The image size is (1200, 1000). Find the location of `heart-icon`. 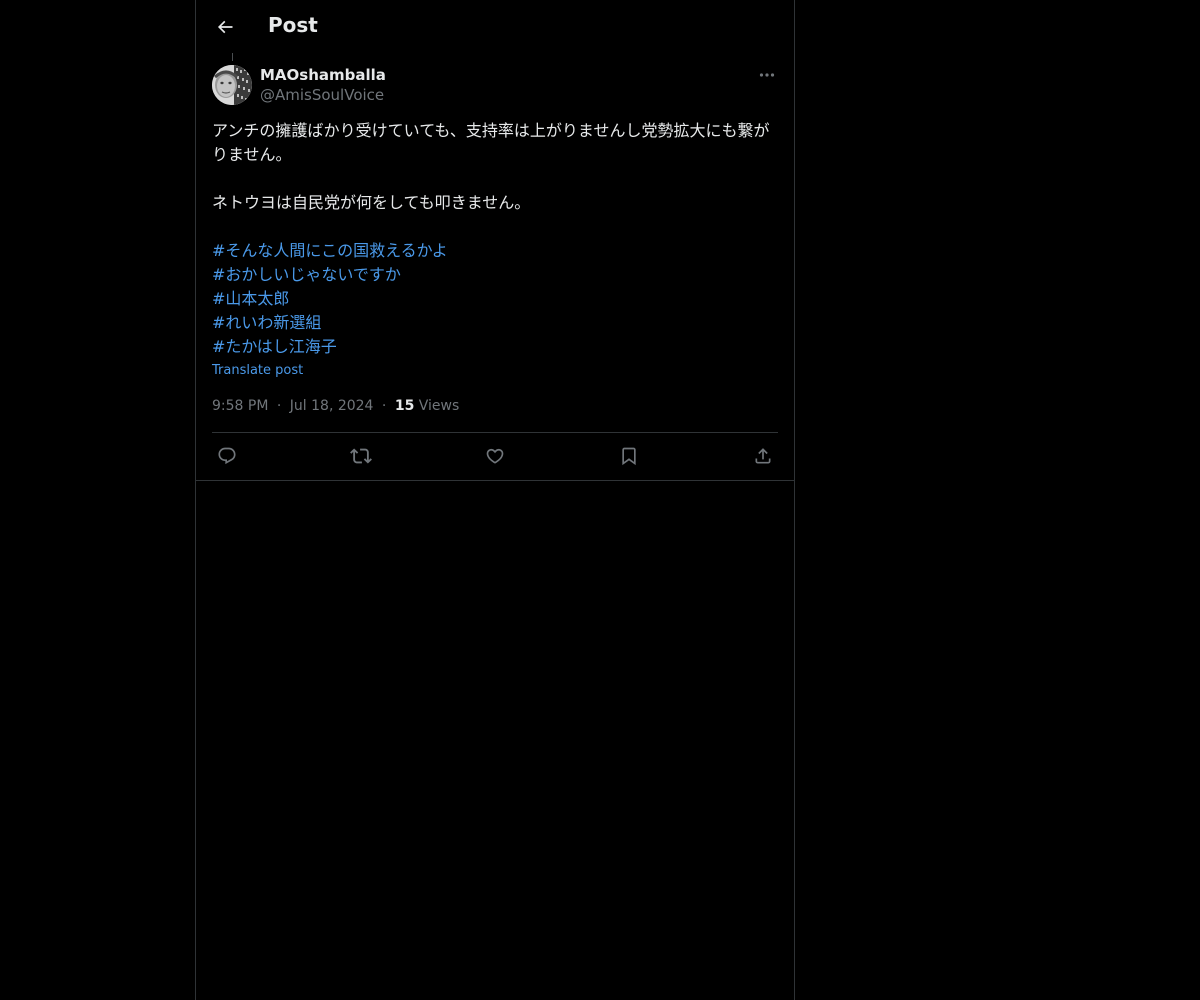

heart-icon is located at coordinates (495, 456).